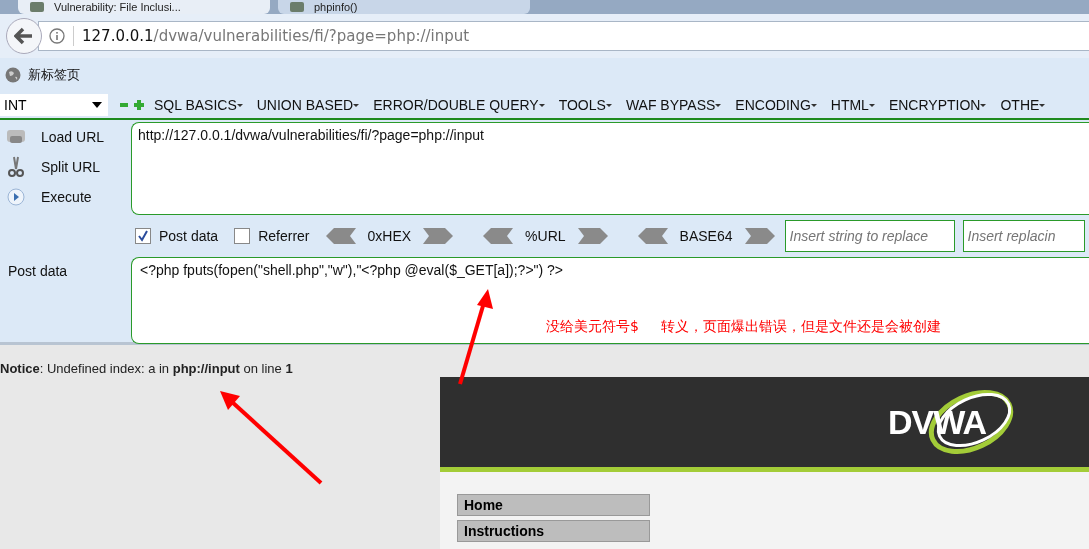 The width and height of the screenshot is (1089, 549). Describe the element at coordinates (937, 105) in the screenshot. I see `menu-item: ENCRYPTION` at that location.